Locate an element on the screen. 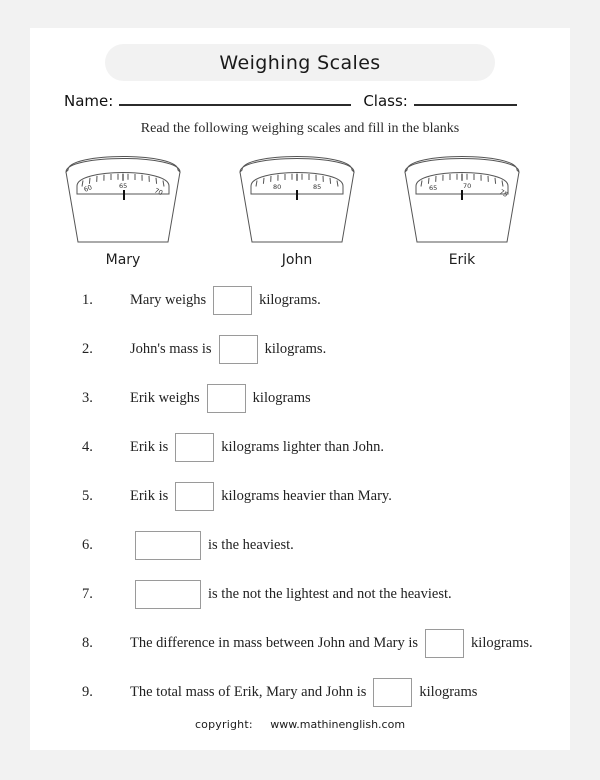  tick-label-high: 85 is located at coordinates (317, 187).